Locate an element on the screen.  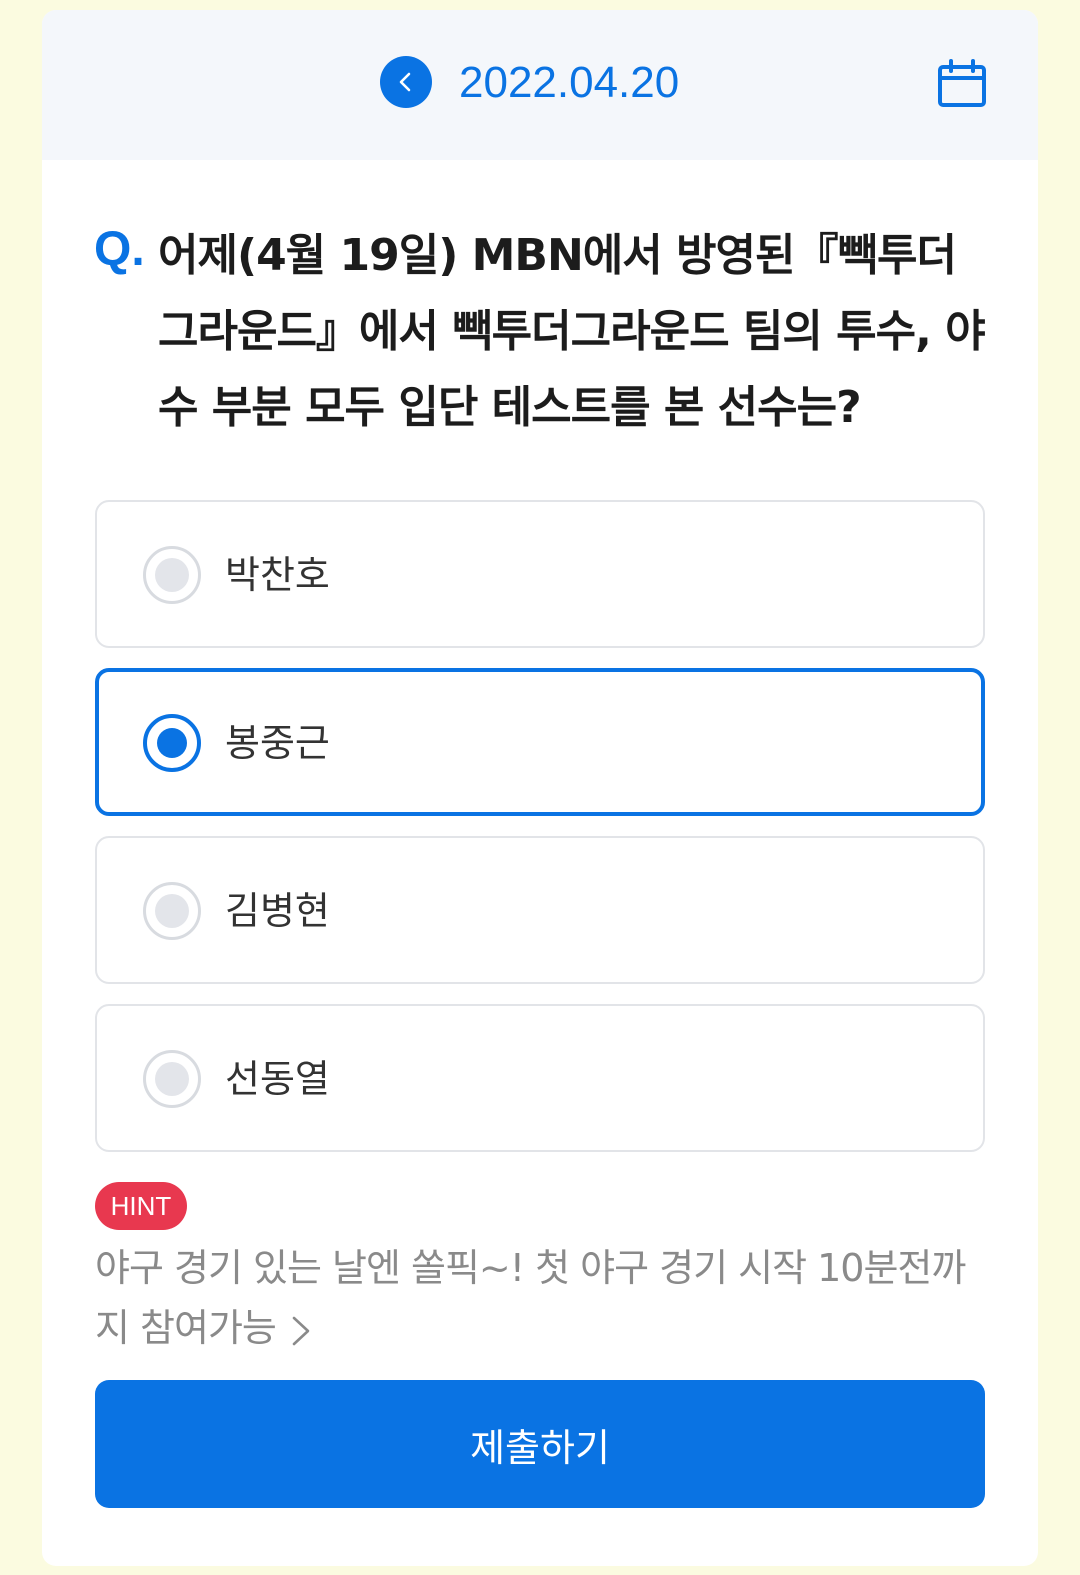
option-label: 김병현 is located at coordinates (277, 911).